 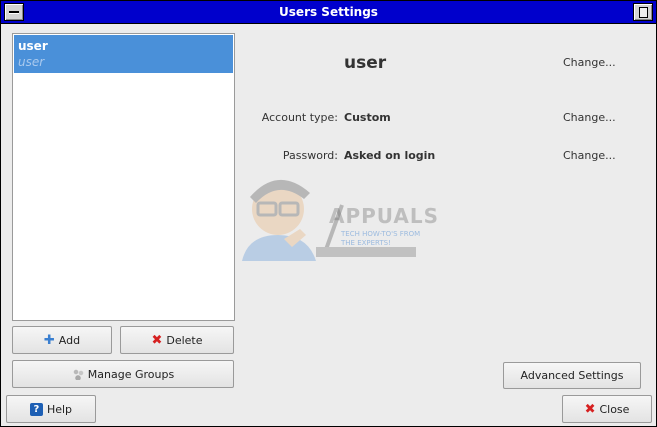 What do you see at coordinates (367, 117) in the screenshot?
I see `account-type-value: Custom` at bounding box center [367, 117].